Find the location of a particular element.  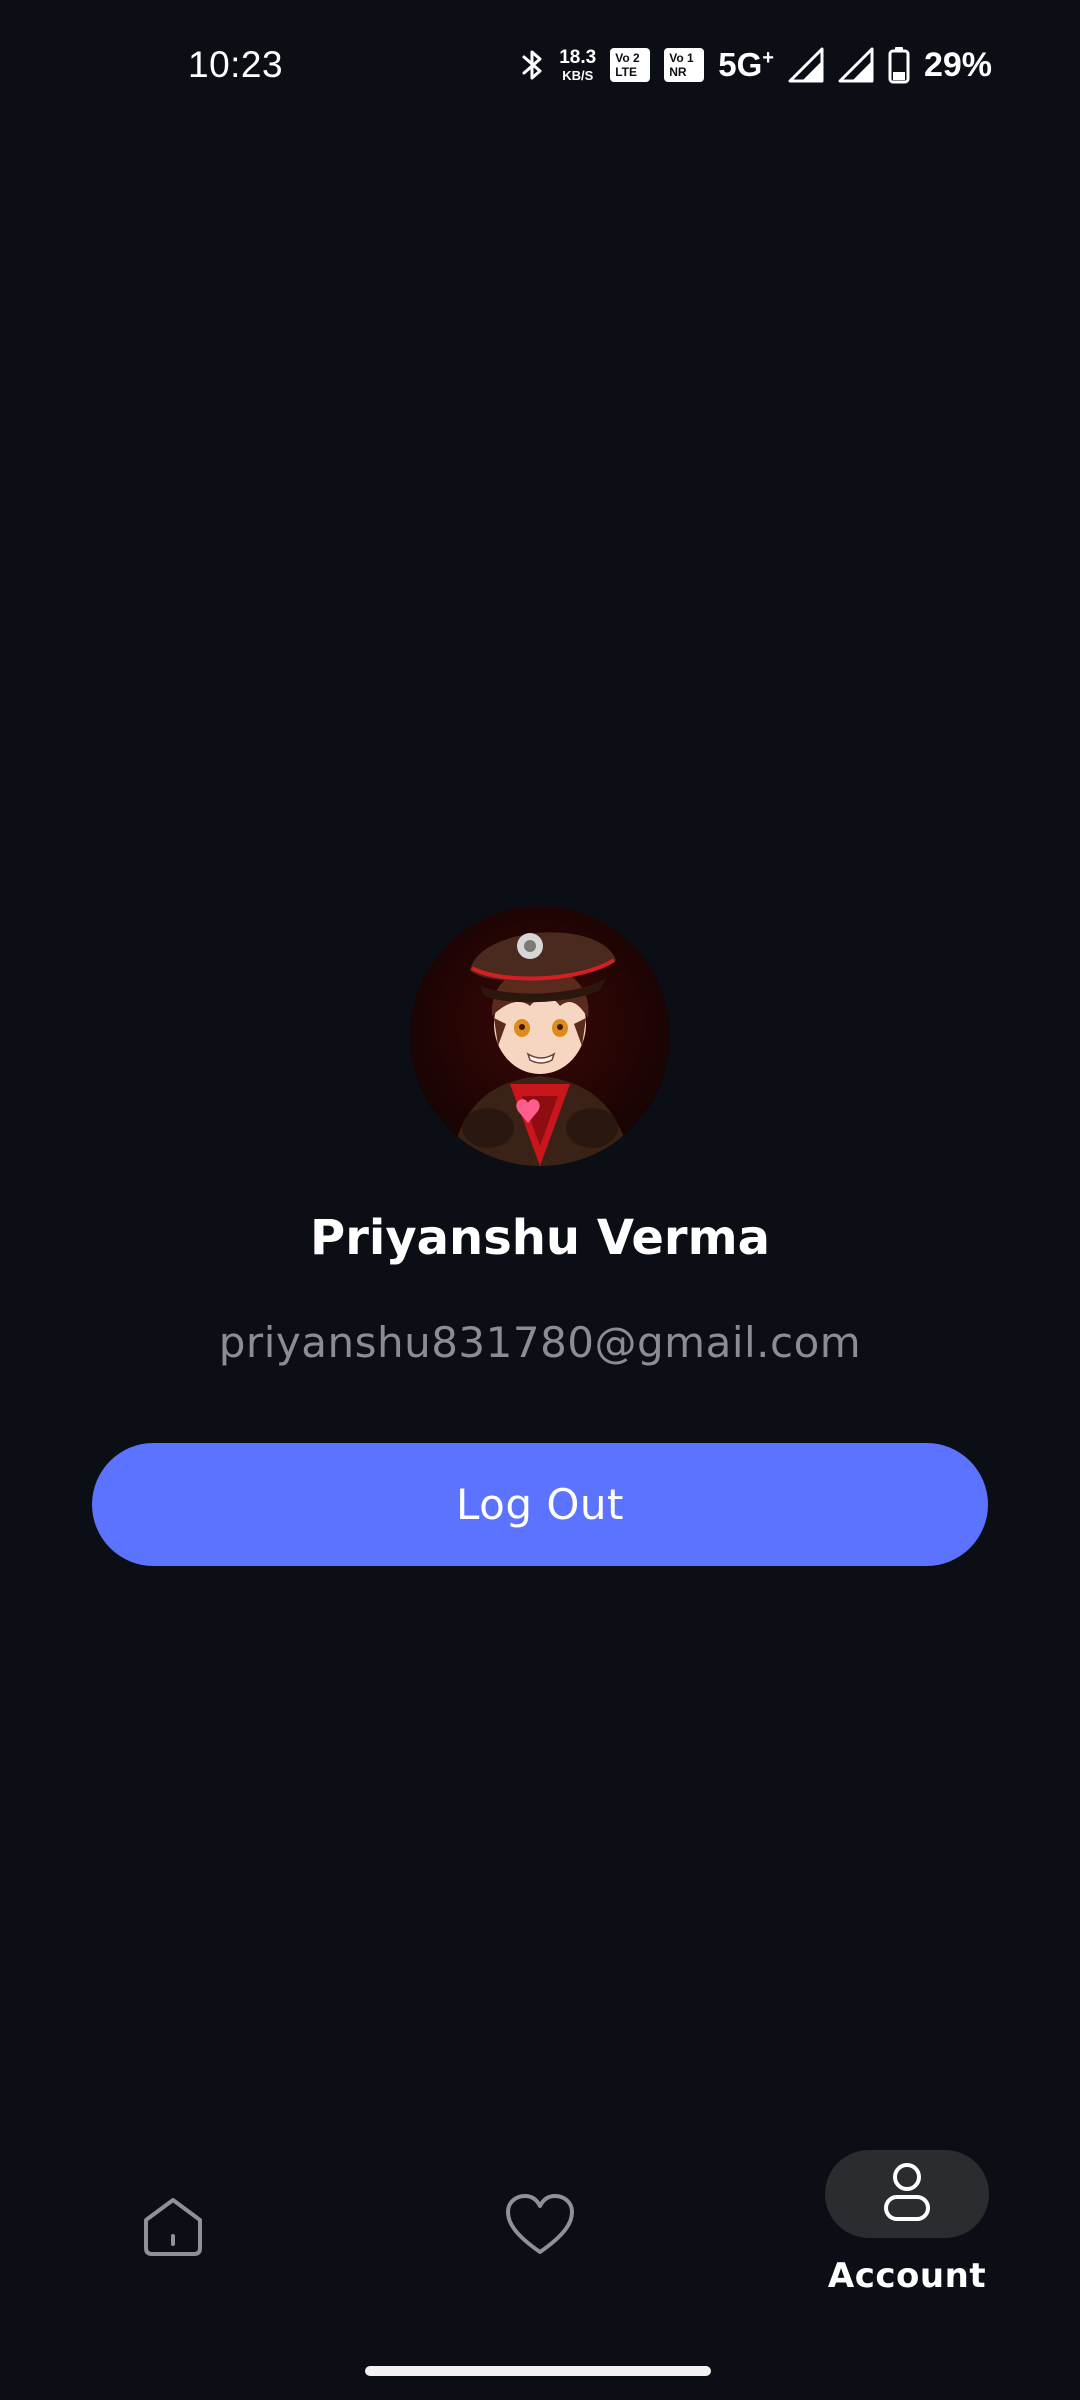

nav-home is located at coordinates (173, 2229).